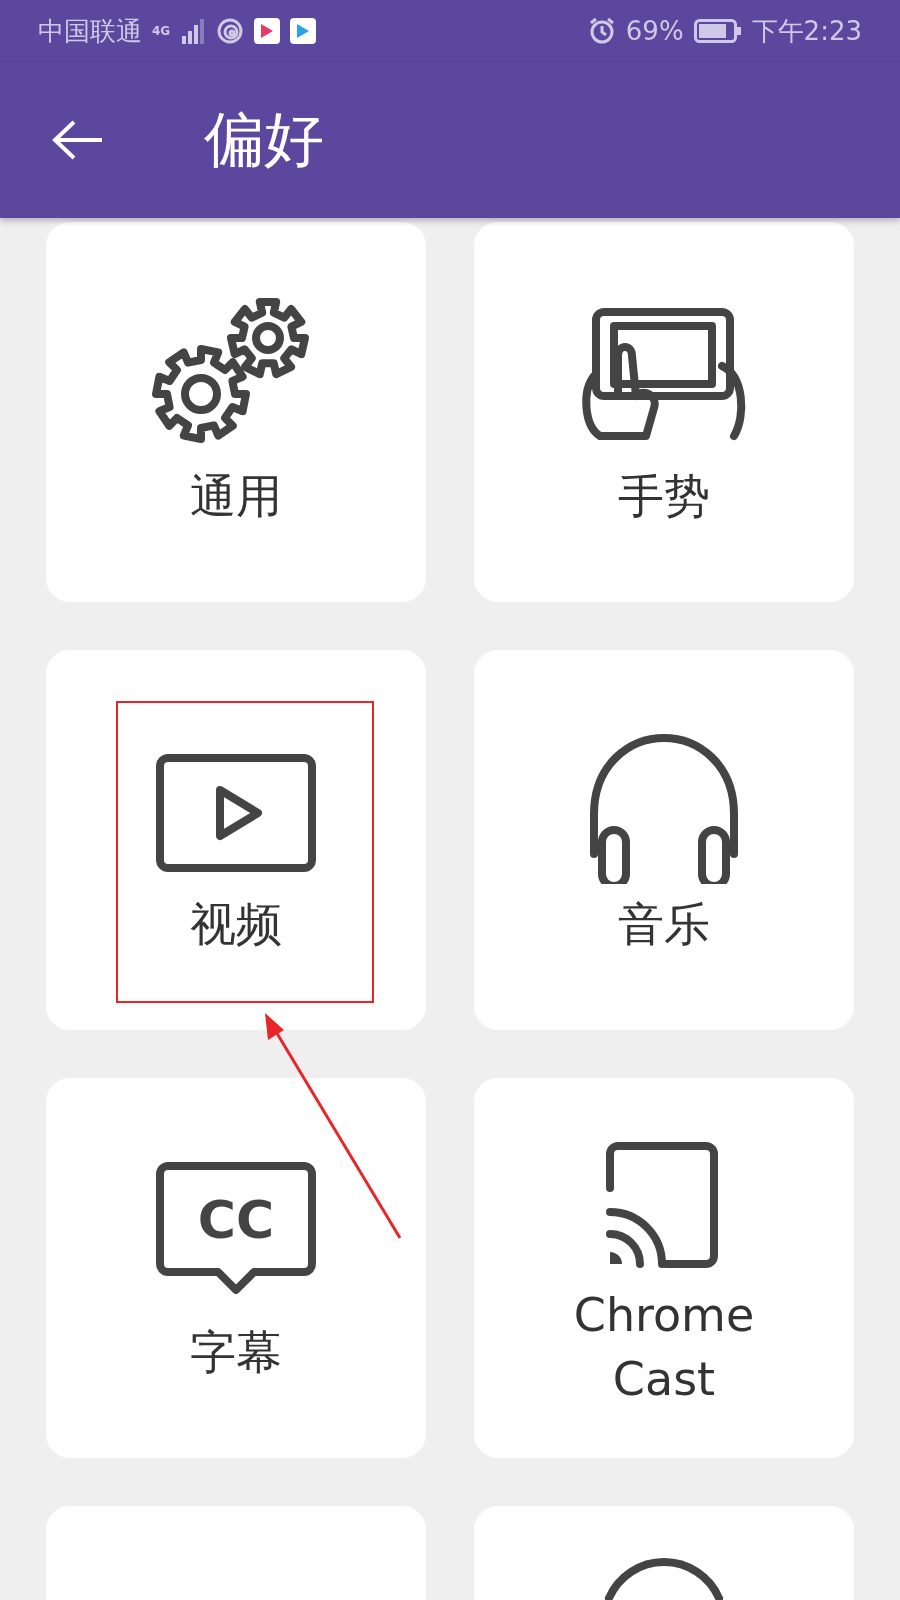  What do you see at coordinates (806, 31) in the screenshot?
I see `clock-time: 下午2:23` at bounding box center [806, 31].